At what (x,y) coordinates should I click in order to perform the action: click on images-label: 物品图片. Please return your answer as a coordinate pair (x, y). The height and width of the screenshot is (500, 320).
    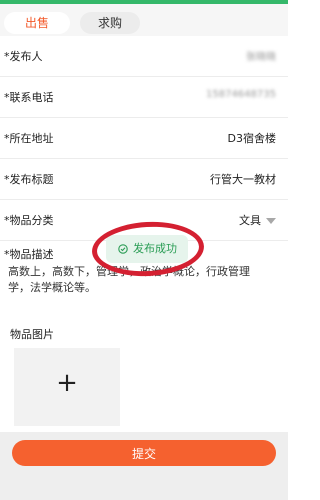
    Looking at the image, I should click on (32, 334).